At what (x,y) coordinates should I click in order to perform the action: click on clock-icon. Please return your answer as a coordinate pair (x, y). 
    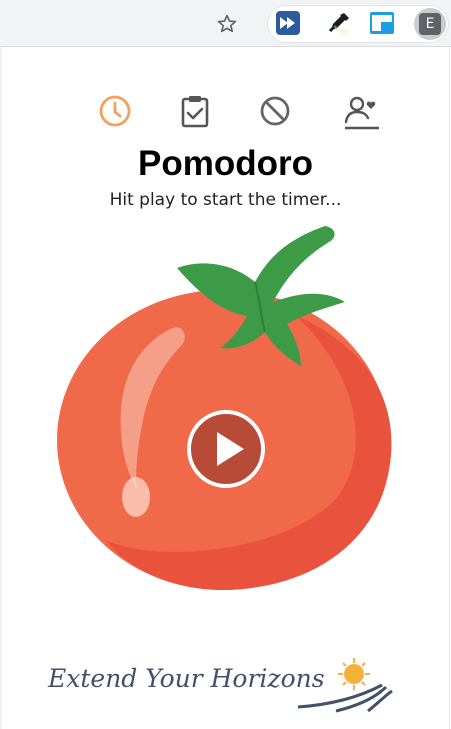
    Looking at the image, I should click on (115, 111).